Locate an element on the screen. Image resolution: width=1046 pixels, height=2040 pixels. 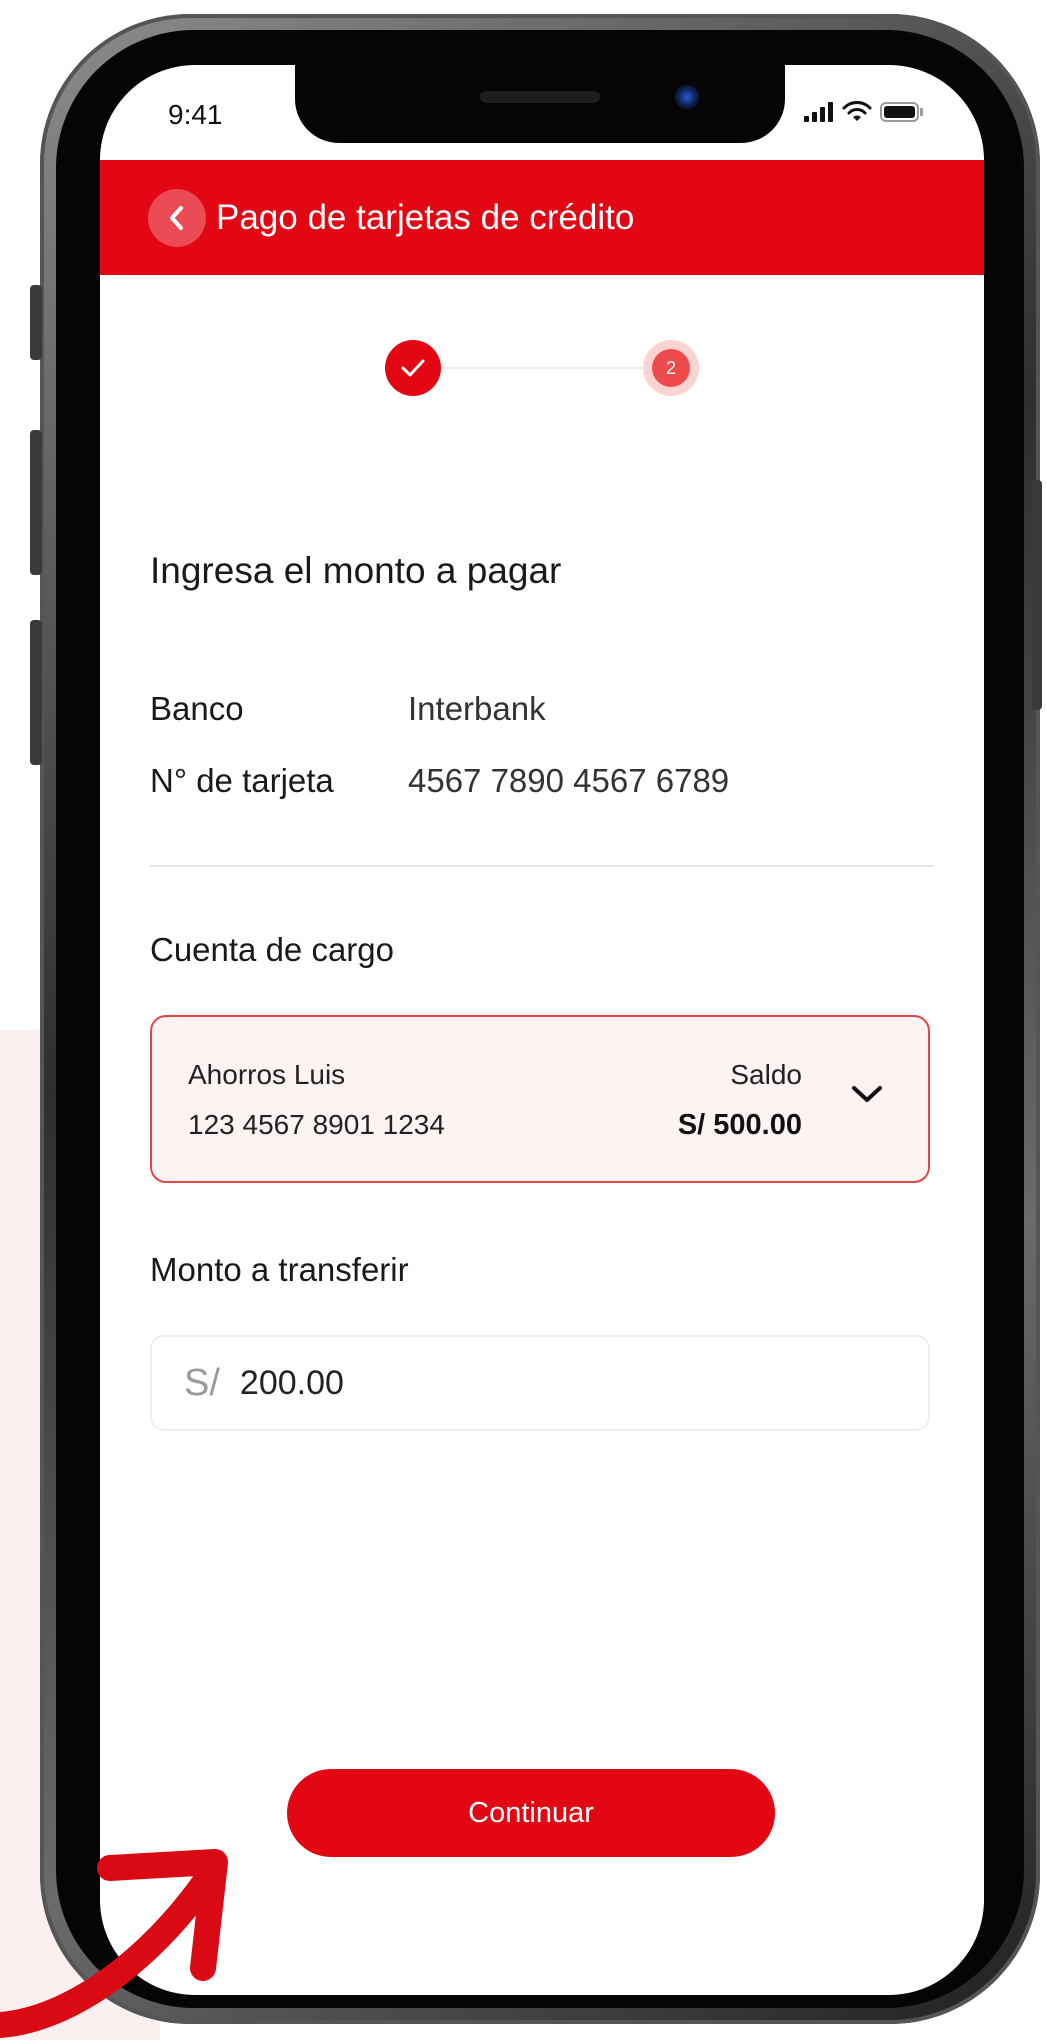
account-section-label: Cuenta de cargo is located at coordinates (272, 949).